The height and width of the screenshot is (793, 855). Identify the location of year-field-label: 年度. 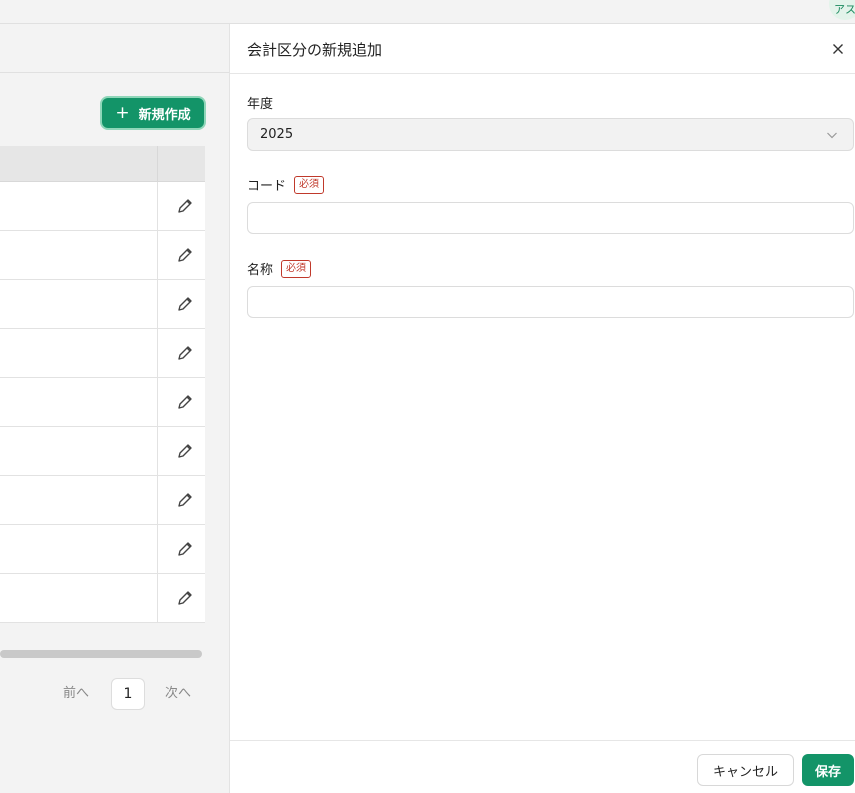
(260, 102).